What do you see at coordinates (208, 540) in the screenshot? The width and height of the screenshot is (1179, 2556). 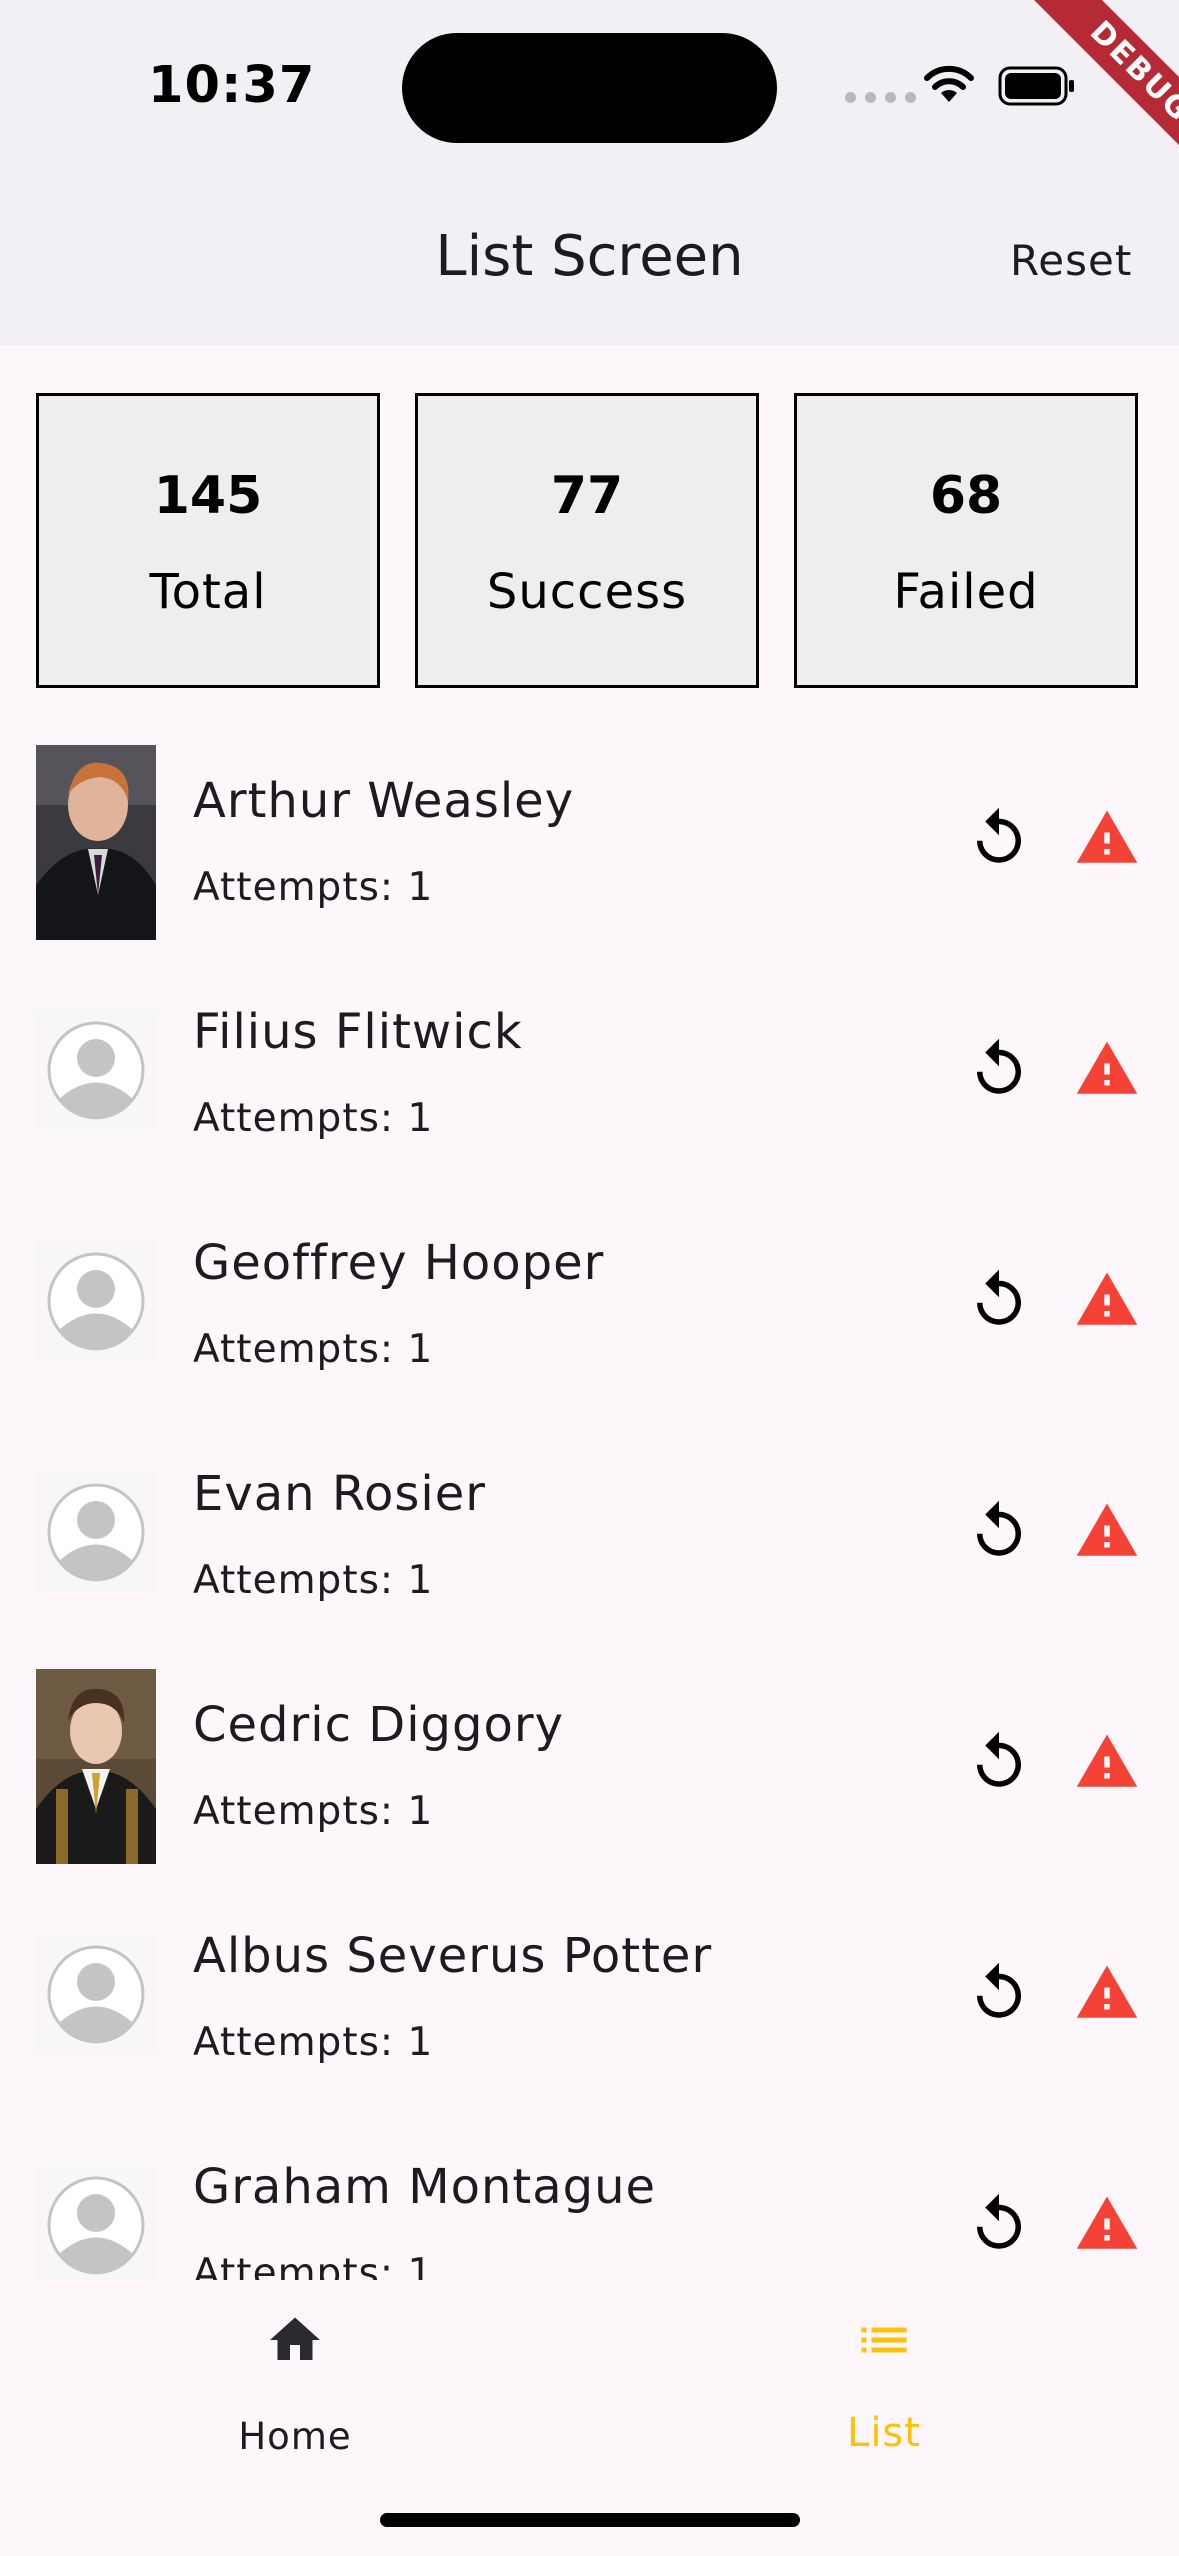 I see `stat-card-total: 145 Total` at bounding box center [208, 540].